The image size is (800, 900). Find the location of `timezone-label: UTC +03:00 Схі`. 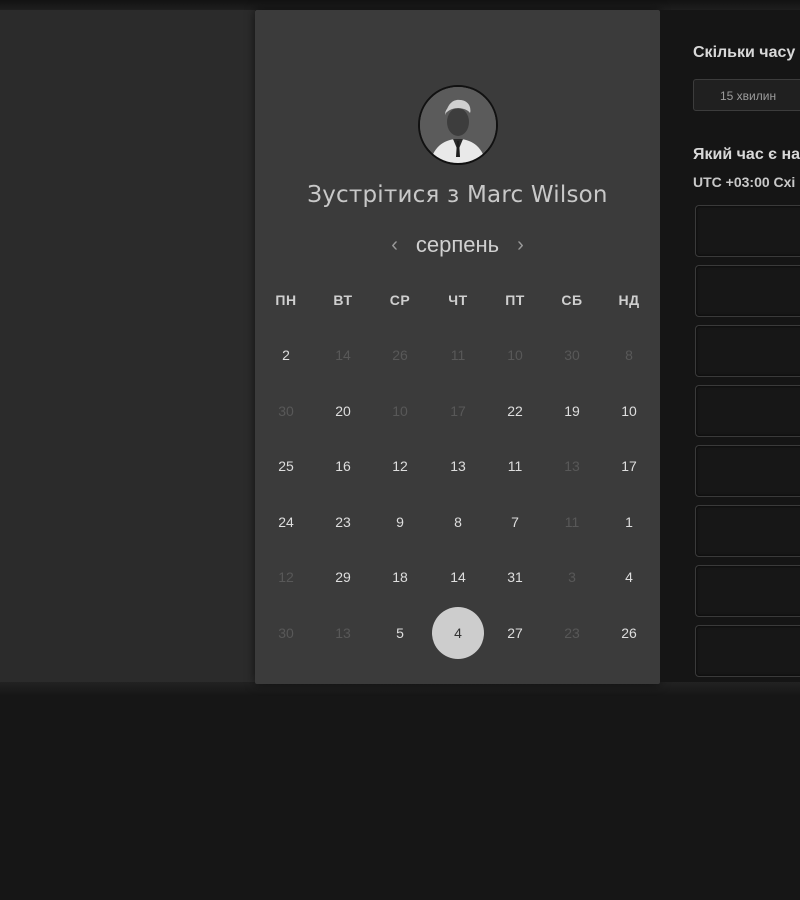

timezone-label: UTC +03:00 Схі is located at coordinates (744, 182).